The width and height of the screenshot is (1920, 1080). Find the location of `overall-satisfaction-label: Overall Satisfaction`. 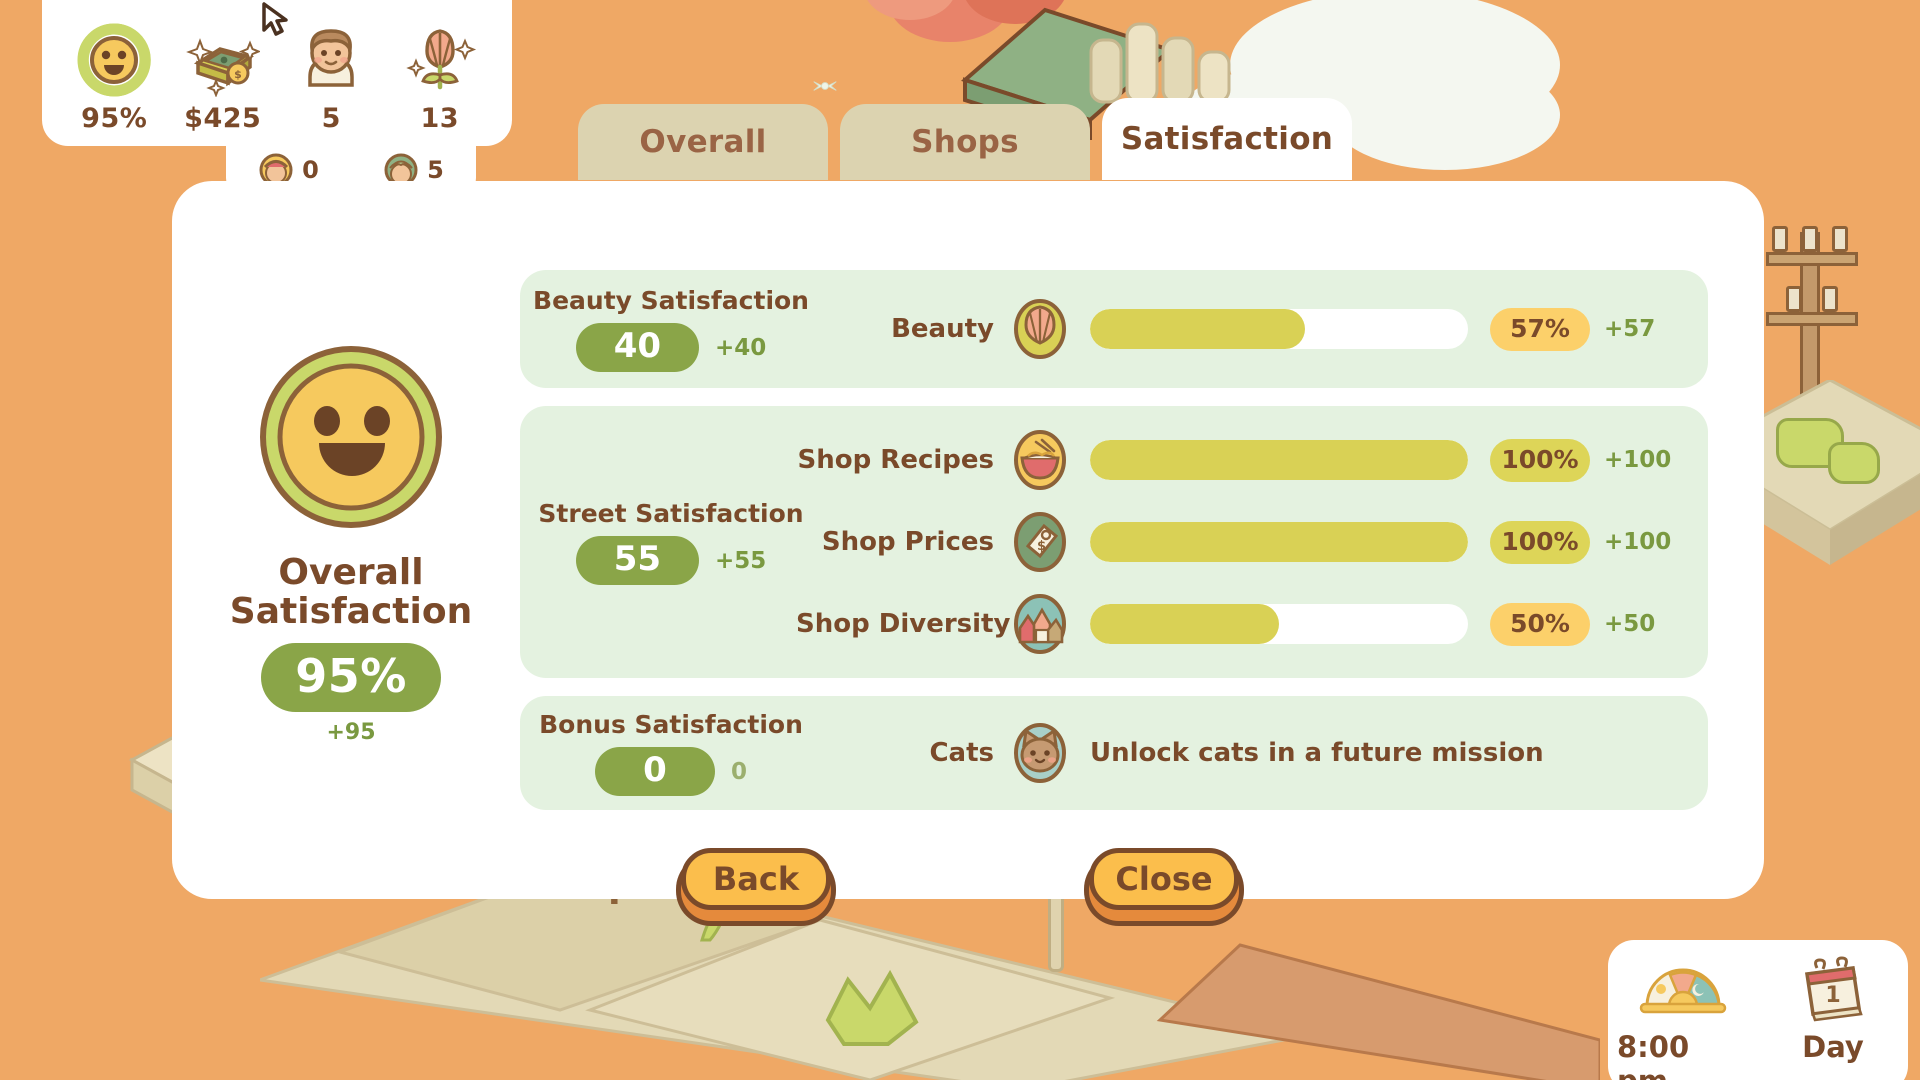

overall-satisfaction-label: Overall Satisfaction is located at coordinates (351, 591).